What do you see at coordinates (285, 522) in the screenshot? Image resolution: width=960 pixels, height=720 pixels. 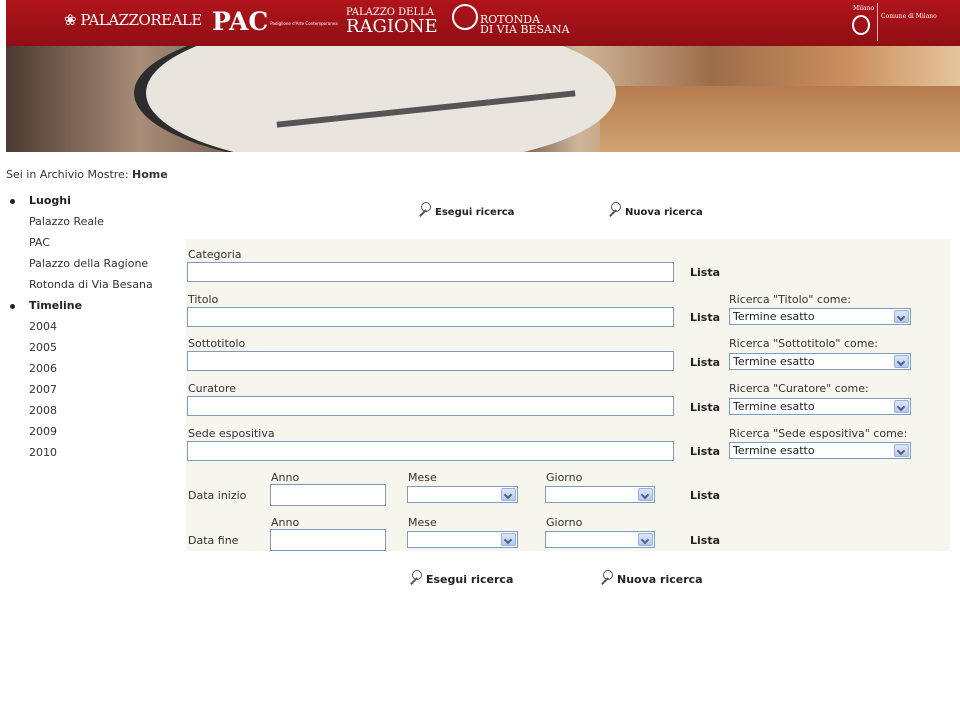 I see `data-fine-anno-label: Anno` at bounding box center [285, 522].